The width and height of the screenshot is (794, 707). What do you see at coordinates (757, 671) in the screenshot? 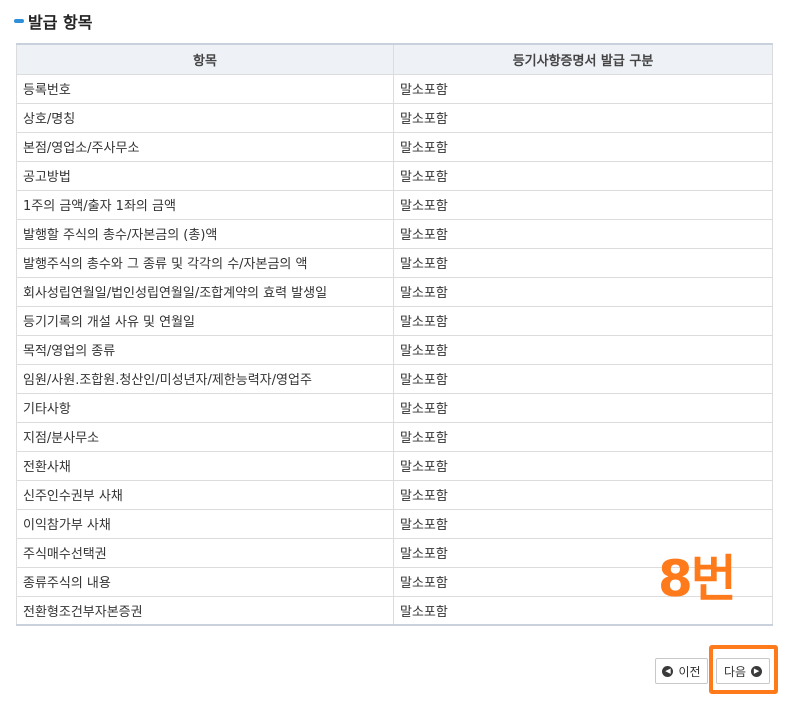
I see `circle-arrow-right-icon: ▶` at bounding box center [757, 671].